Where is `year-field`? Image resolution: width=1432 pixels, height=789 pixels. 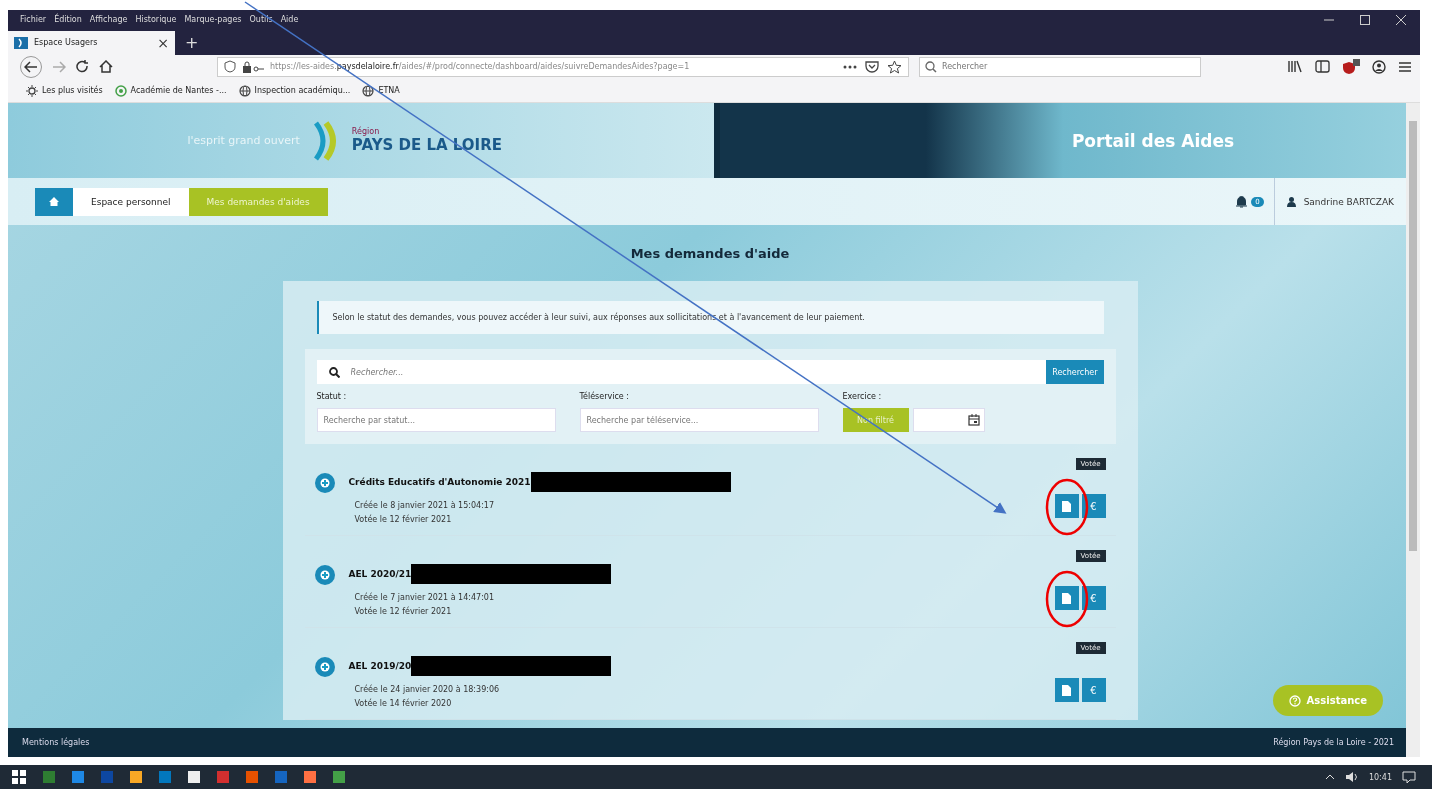 year-field is located at coordinates (948, 420).